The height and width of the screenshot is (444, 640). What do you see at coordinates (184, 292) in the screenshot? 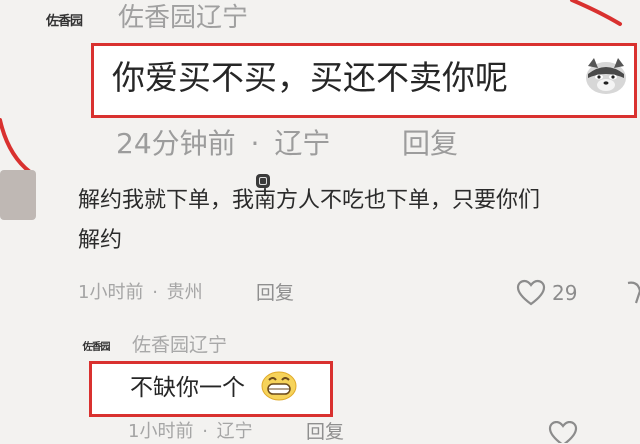
I see `comment-location: 贵州` at bounding box center [184, 292].